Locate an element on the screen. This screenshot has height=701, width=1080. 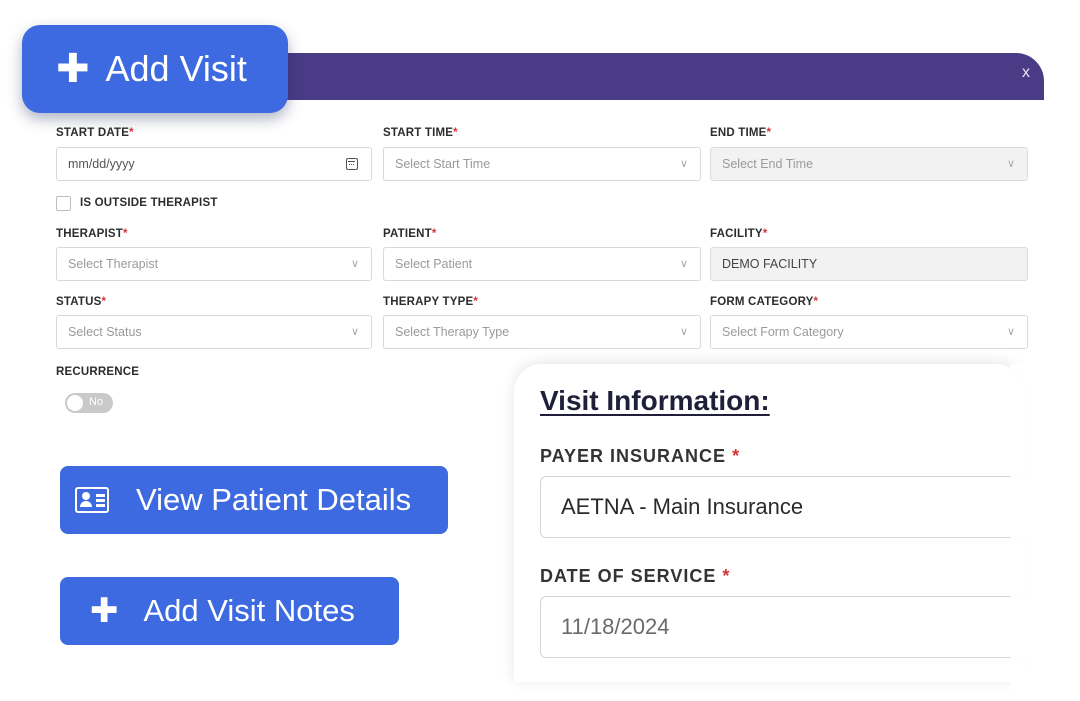
patient-placeholder: Select Patient is located at coordinates (434, 264).